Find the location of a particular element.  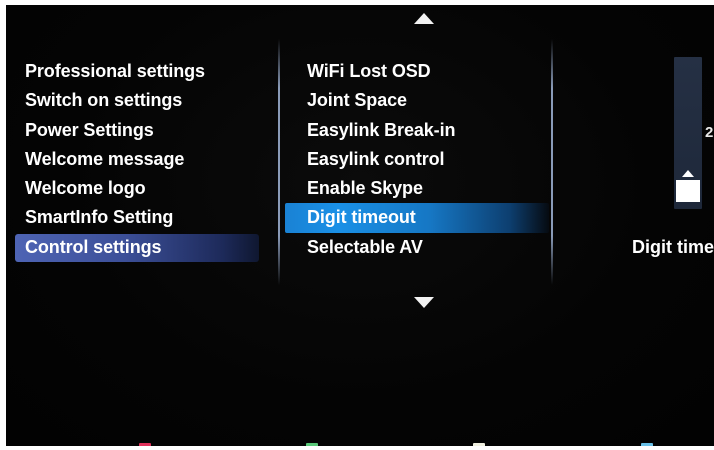

menu-item-smartinfo-setting: SmartInfo Setting is located at coordinates (137, 217).